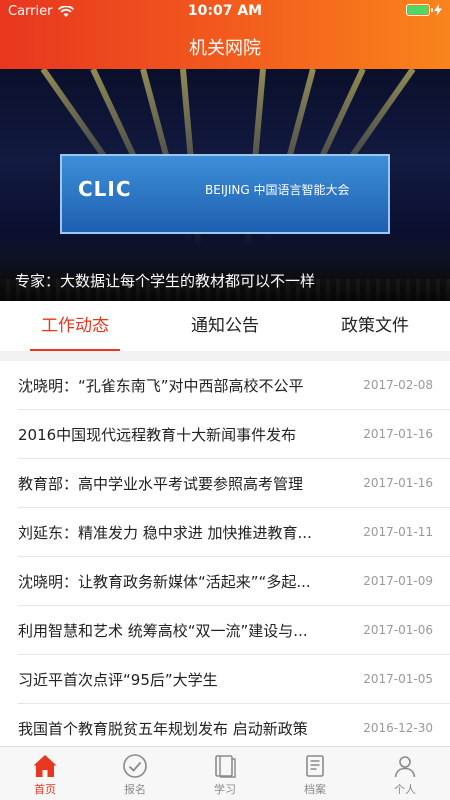  Describe the element at coordinates (118, 680) in the screenshot. I see `news-title: 习近平首次点评“95后”大学生` at that location.